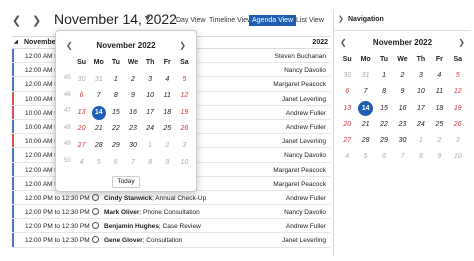 The image size is (474, 261). I want to click on collapse-icon: ◢, so click(16, 42).